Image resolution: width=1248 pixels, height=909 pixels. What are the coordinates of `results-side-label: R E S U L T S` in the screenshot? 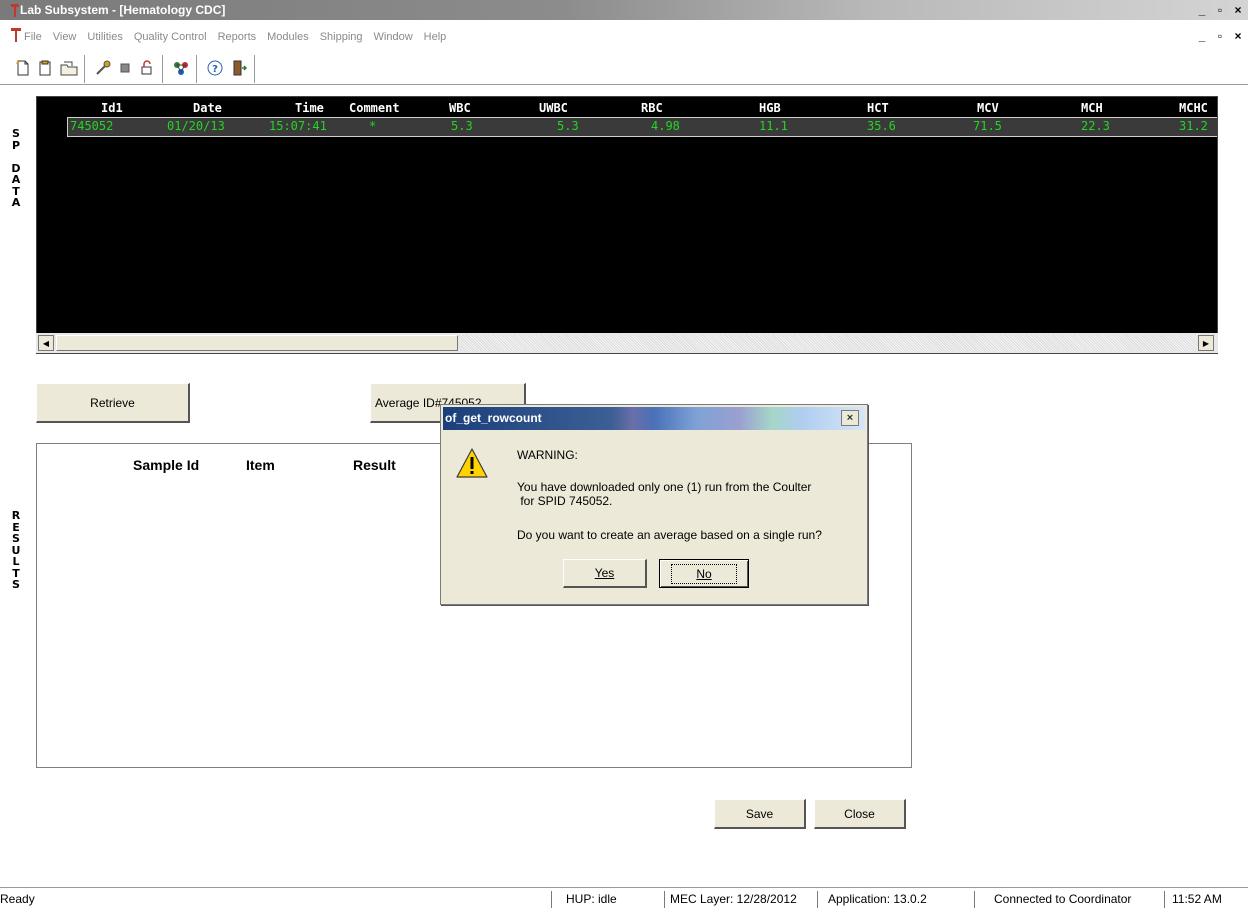 It's located at (16, 550).